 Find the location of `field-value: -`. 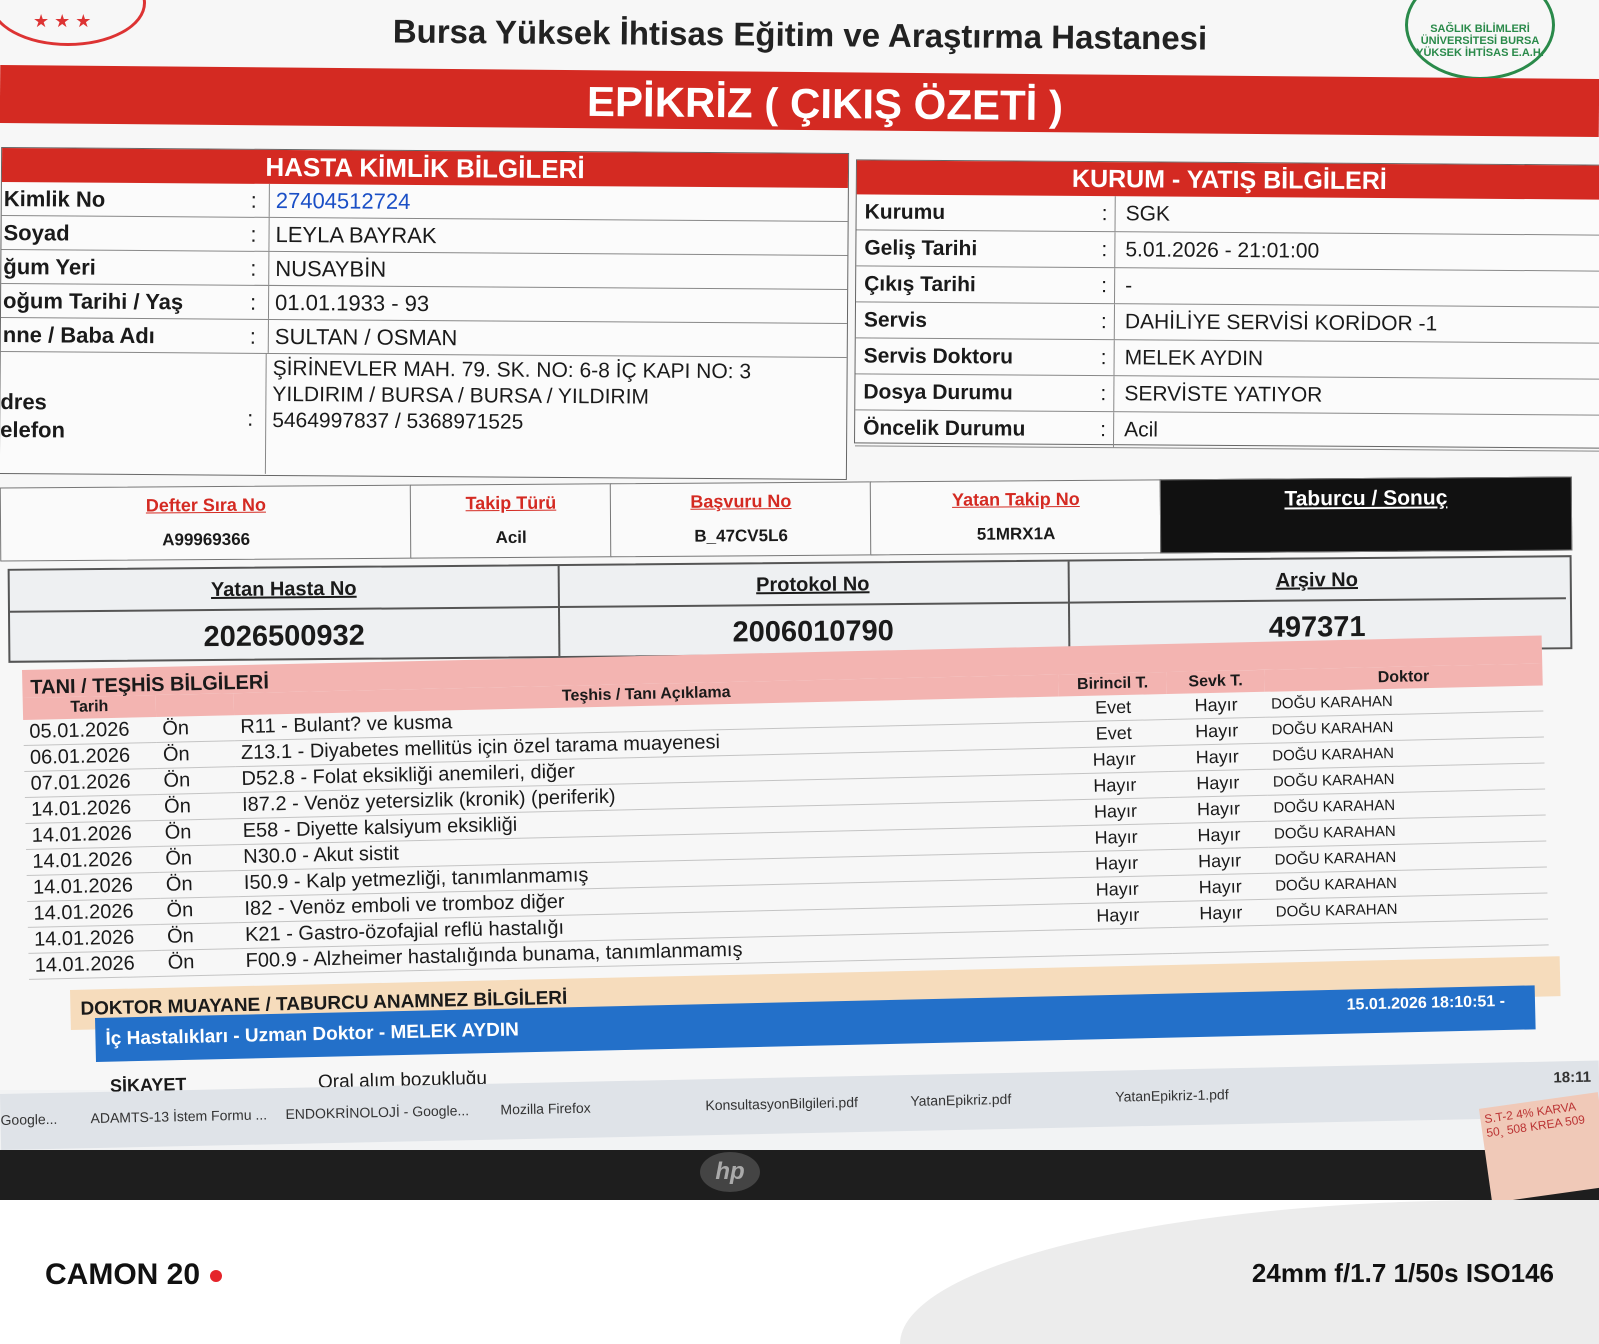

field-value: - is located at coordinates (1356, 287).